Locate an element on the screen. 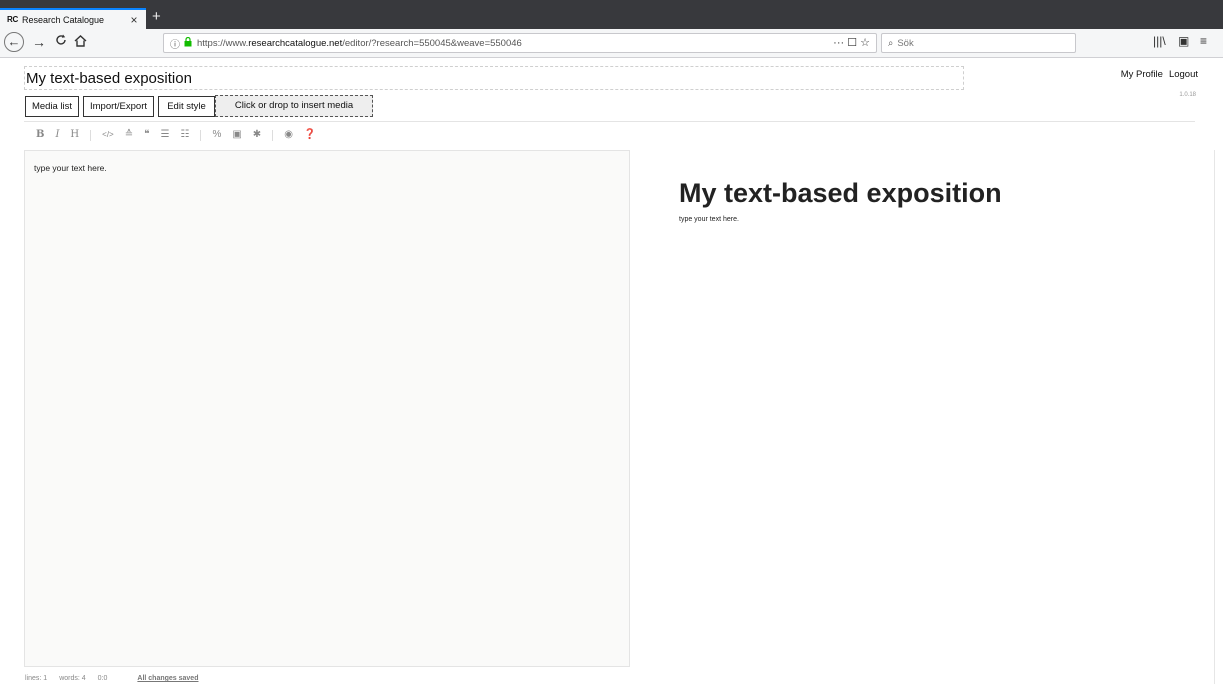 This screenshot has height=684, width=1223. preview-eye-icon: ◉ is located at coordinates (288, 135).